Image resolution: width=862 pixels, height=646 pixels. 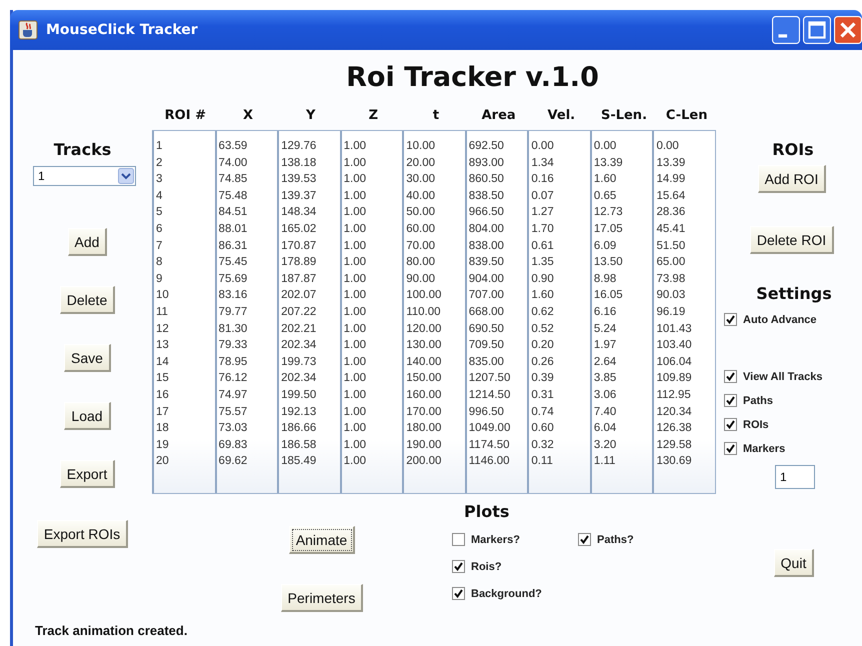 What do you see at coordinates (487, 511) in the screenshot?
I see `section-title: Plots` at bounding box center [487, 511].